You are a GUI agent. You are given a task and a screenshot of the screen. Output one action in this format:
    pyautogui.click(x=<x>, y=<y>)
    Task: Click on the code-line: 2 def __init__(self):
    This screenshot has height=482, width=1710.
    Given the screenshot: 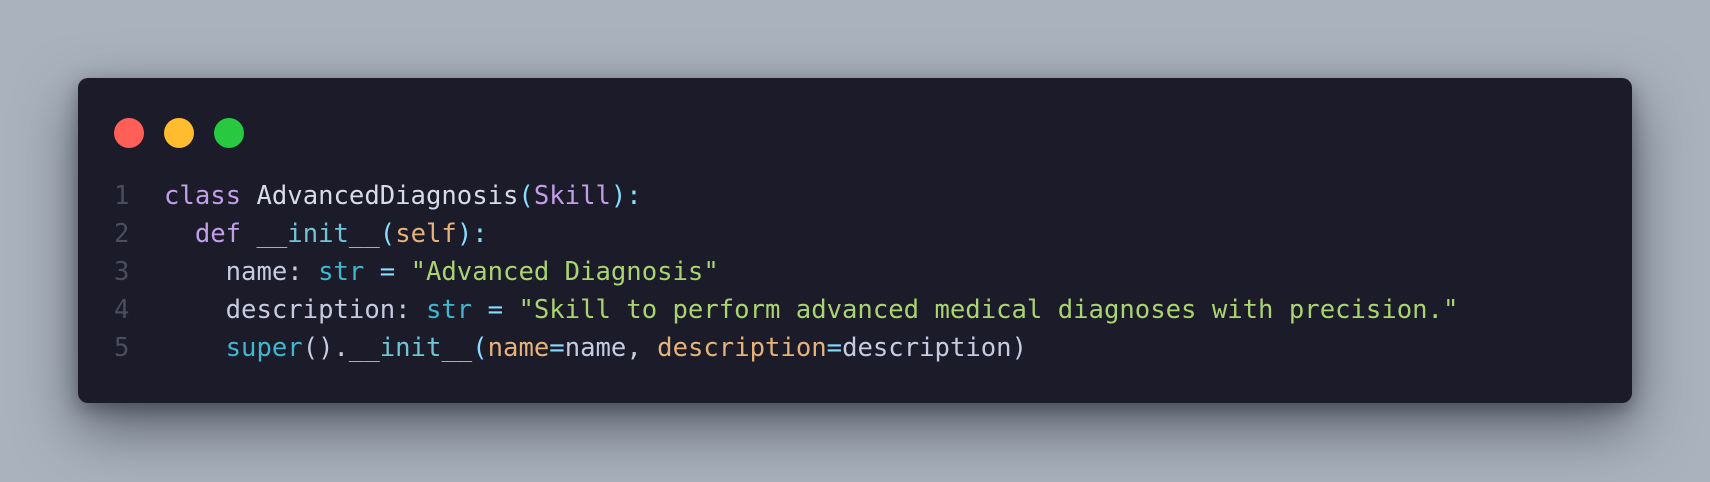 What is the action you would take?
    pyautogui.click(x=786, y=234)
    